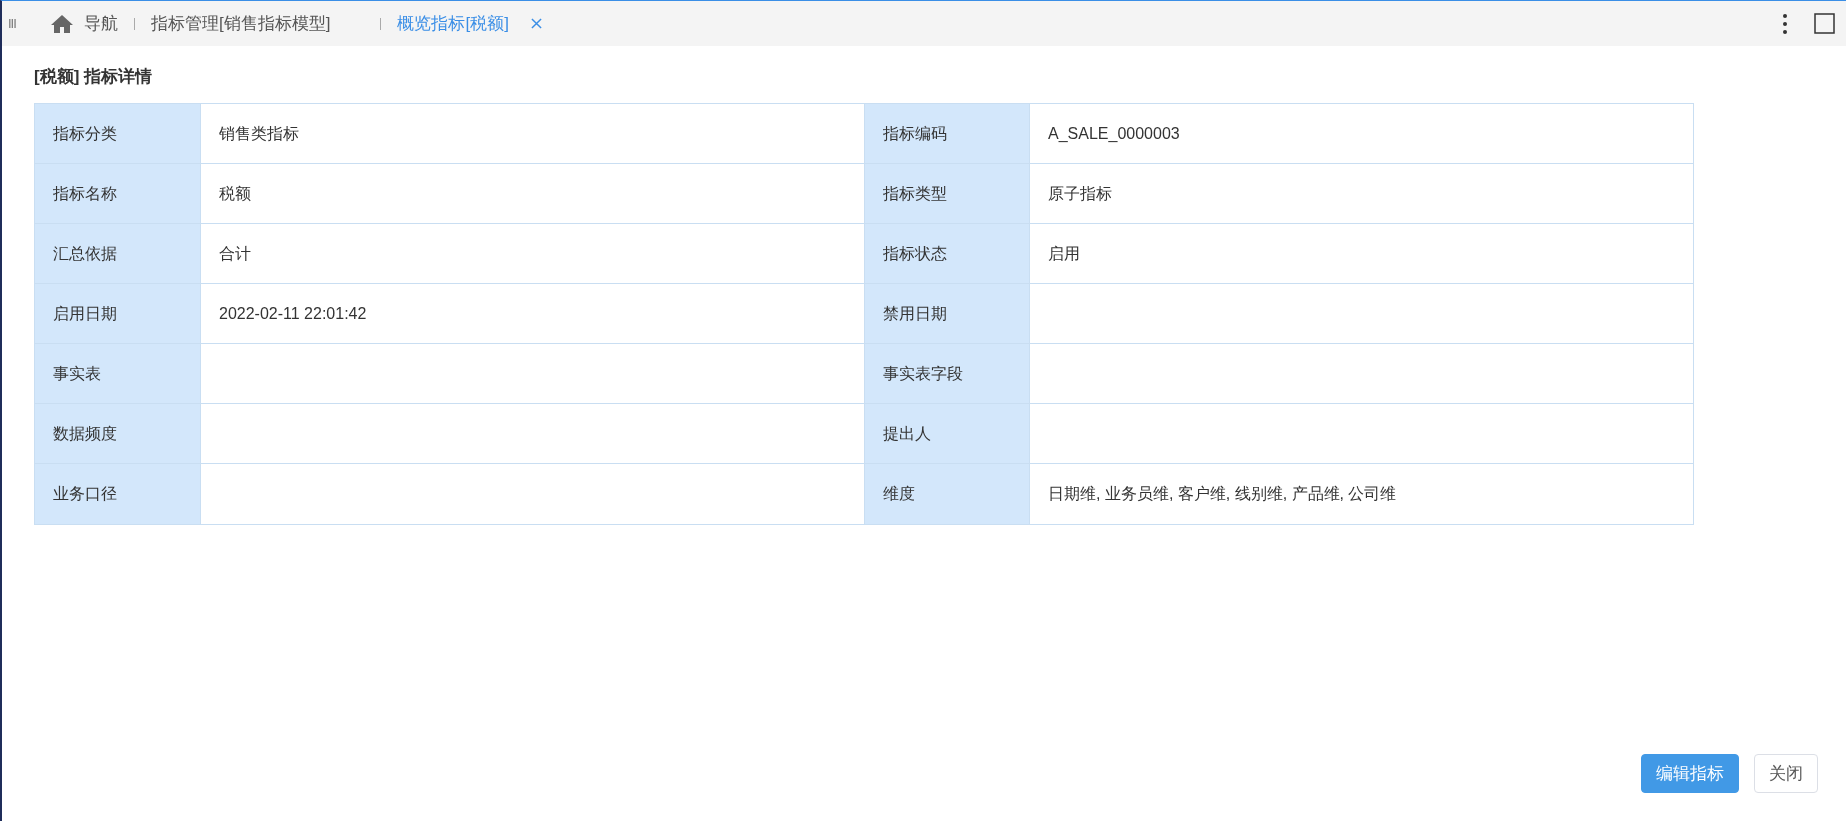  I want to click on value-cell: 启用, so click(1361, 254).